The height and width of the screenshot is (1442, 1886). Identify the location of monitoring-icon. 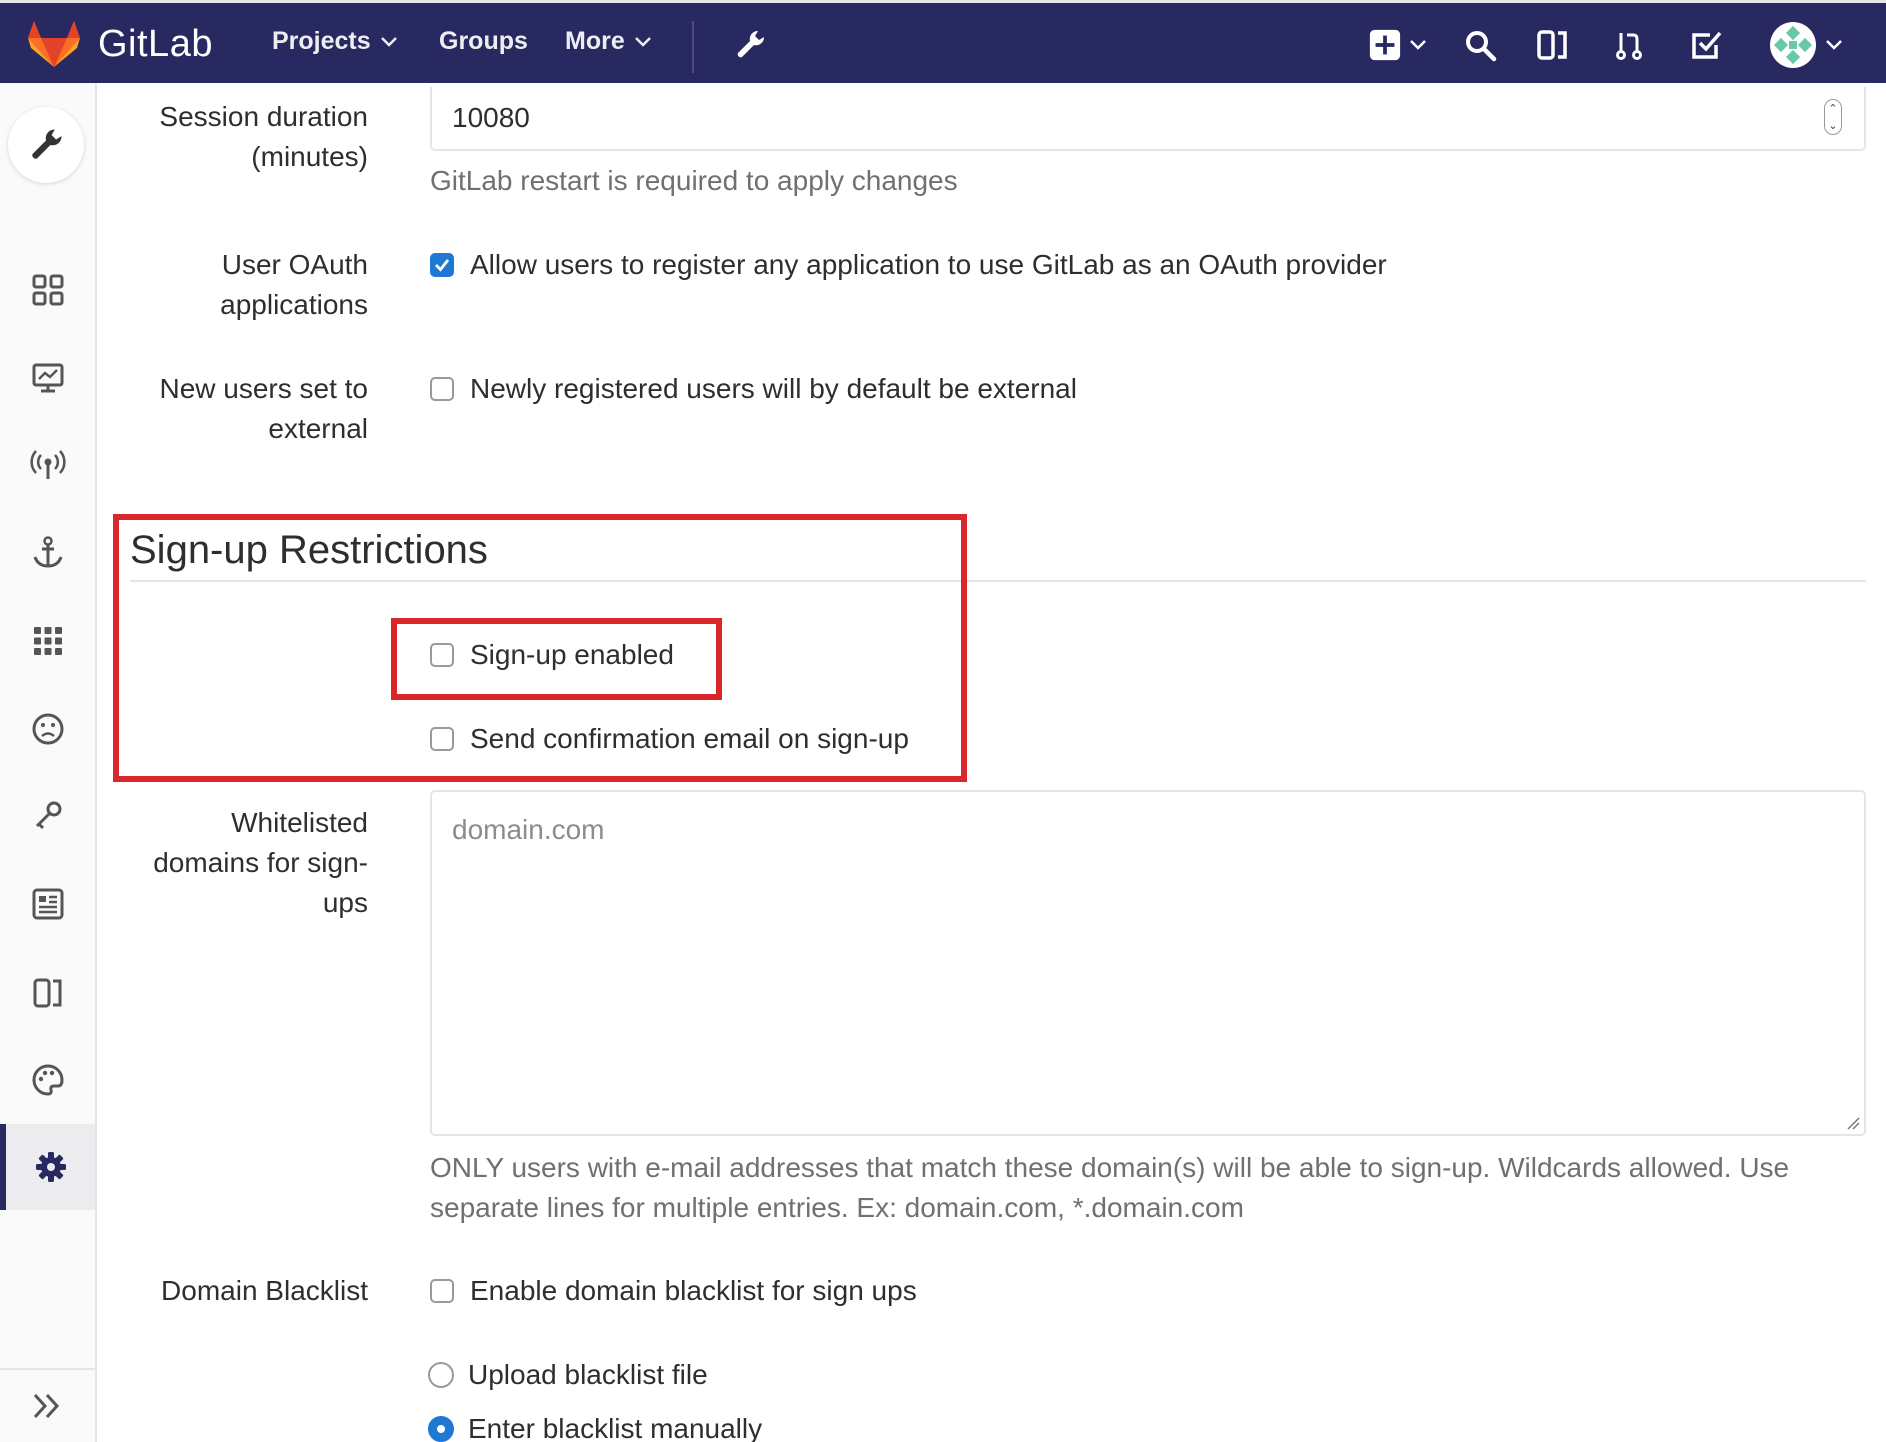
(47, 378).